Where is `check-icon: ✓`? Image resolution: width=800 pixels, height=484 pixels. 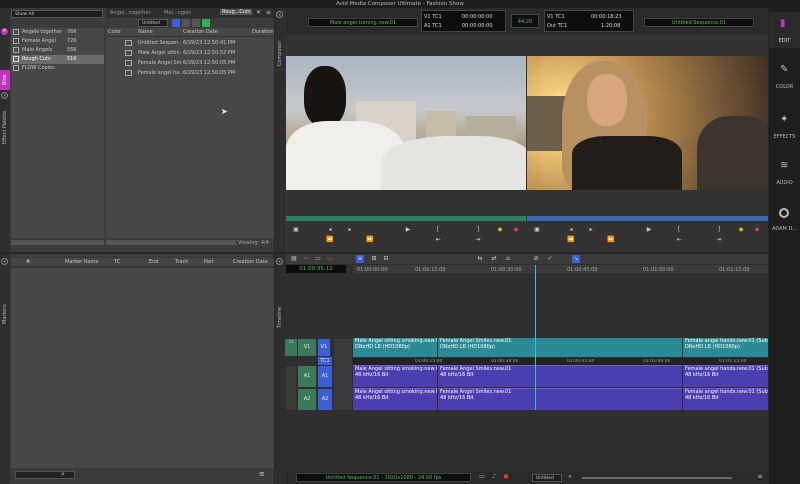
check-icon: ✓ is located at coordinates (550, 259).